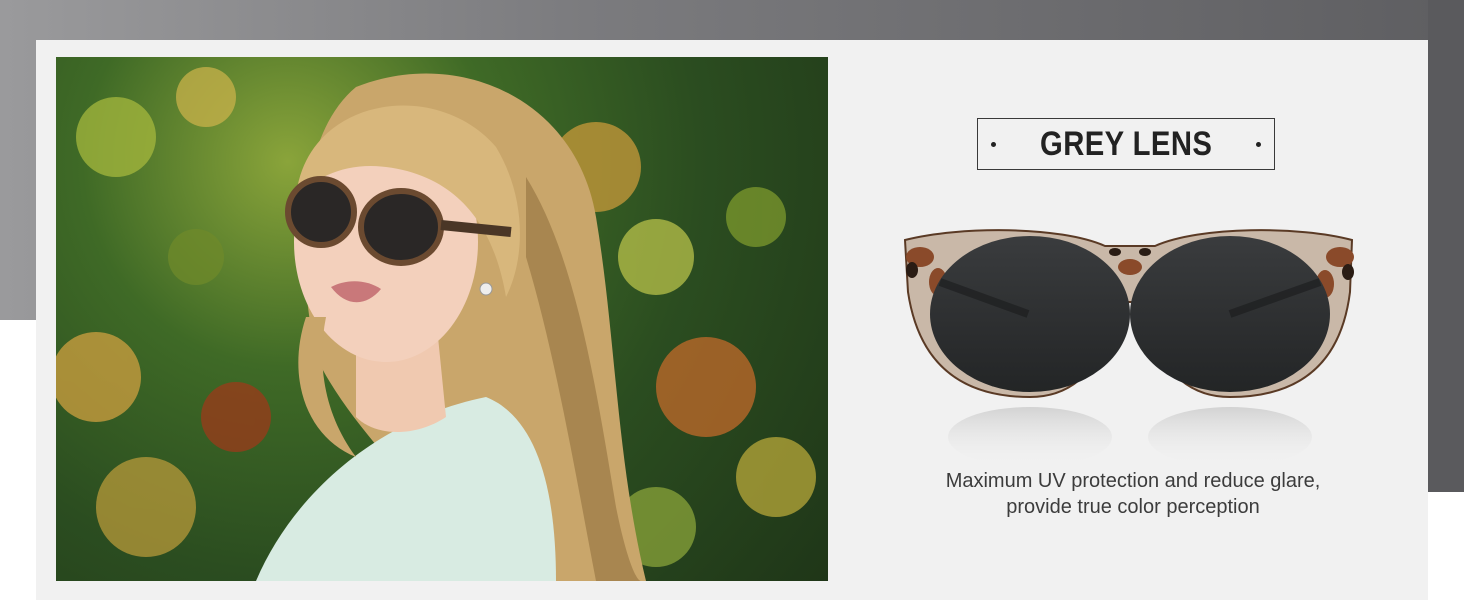 This screenshot has width=1464, height=600. What do you see at coordinates (1133, 507) in the screenshot?
I see `description-line-2: provide true color perception` at bounding box center [1133, 507].